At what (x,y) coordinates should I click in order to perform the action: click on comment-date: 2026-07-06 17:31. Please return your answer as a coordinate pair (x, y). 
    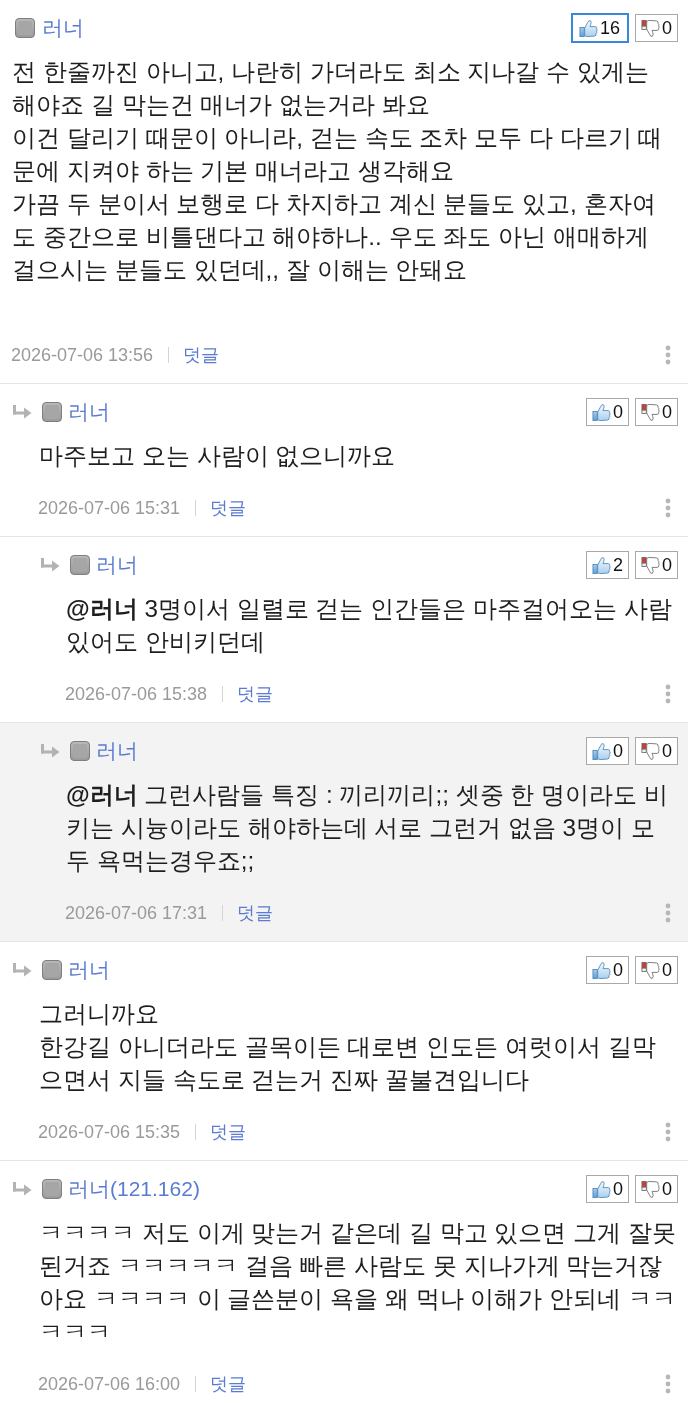
    Looking at the image, I should click on (136, 913).